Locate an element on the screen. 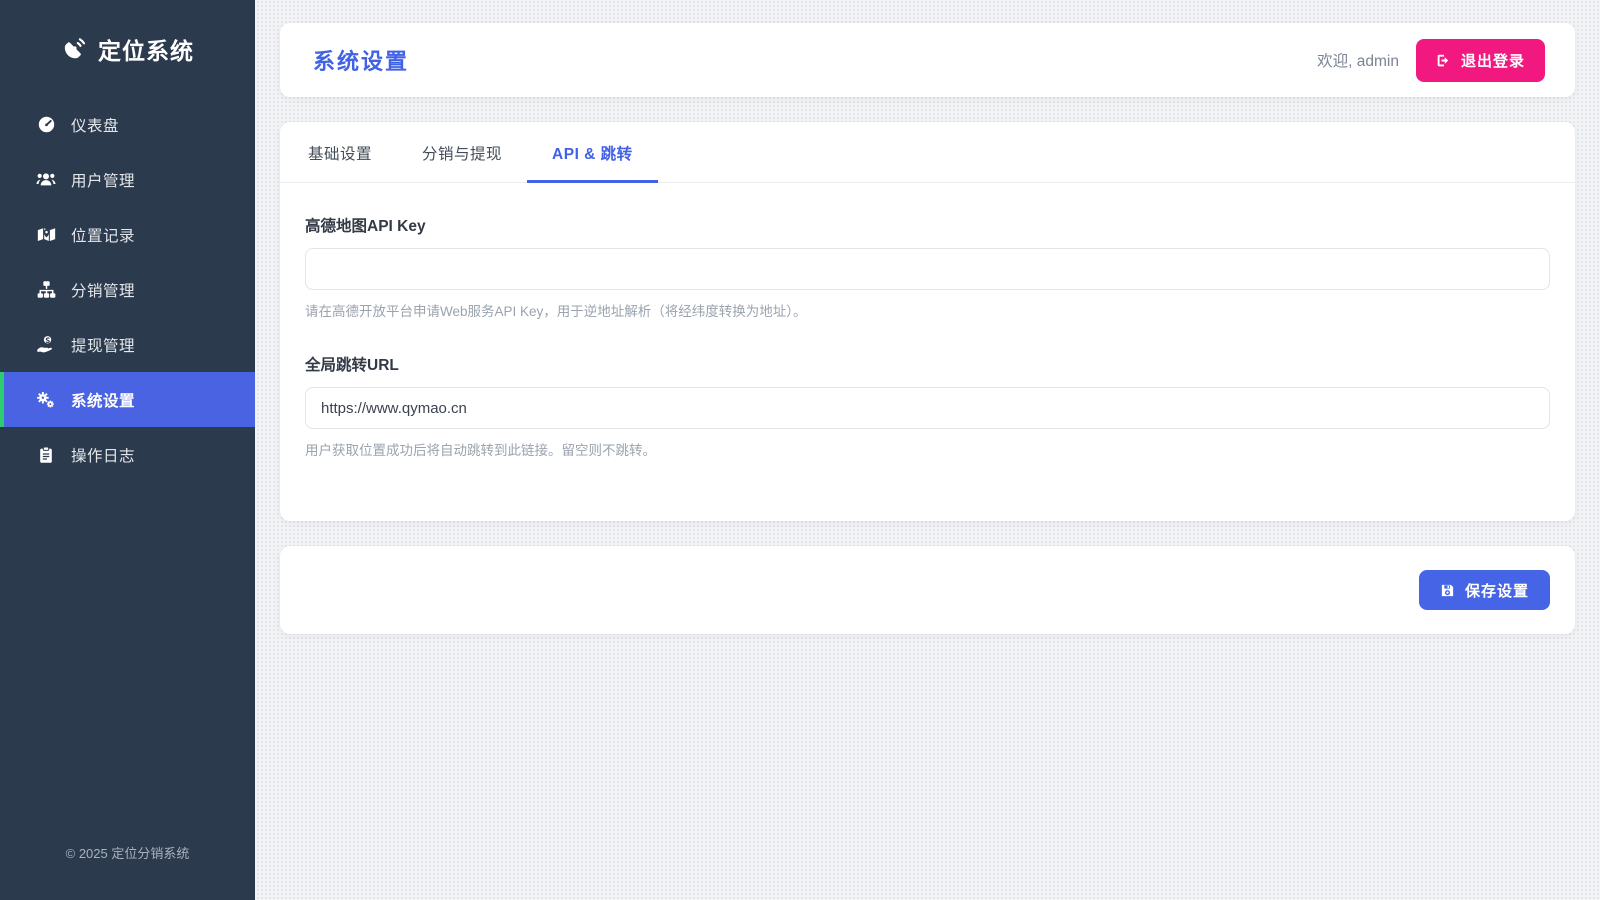  map-location-icon is located at coordinates (46, 234).